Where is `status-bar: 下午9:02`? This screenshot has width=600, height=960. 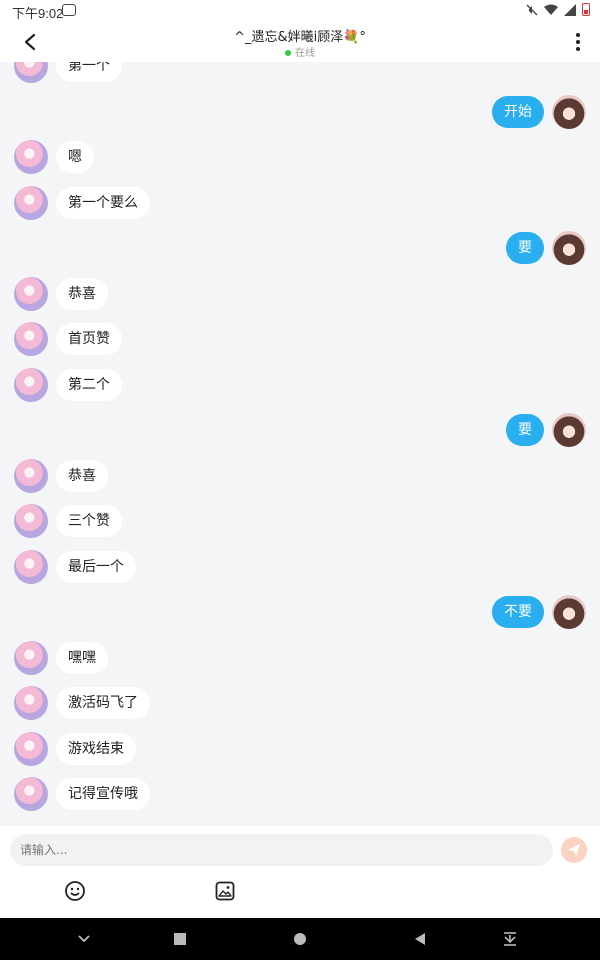 status-bar: 下午9:02 is located at coordinates (300, 11).